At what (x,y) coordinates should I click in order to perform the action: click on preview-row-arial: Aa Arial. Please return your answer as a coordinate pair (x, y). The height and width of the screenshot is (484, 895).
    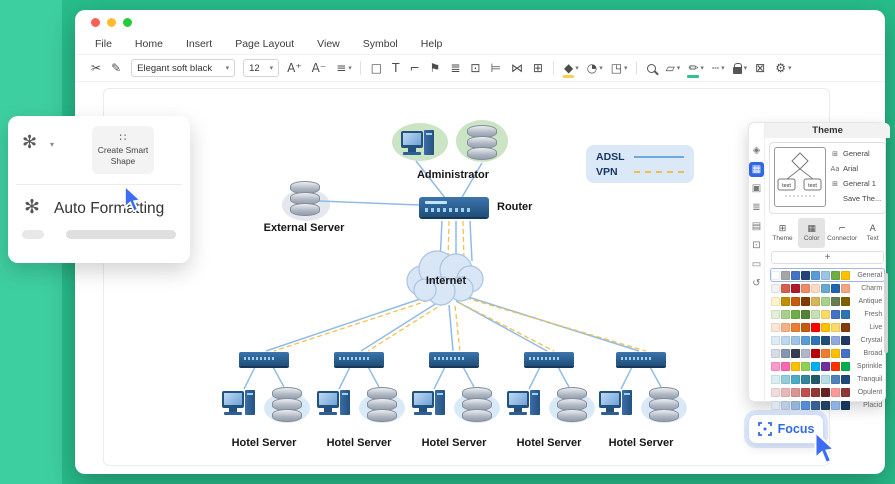
    Looking at the image, I should click on (855, 168).